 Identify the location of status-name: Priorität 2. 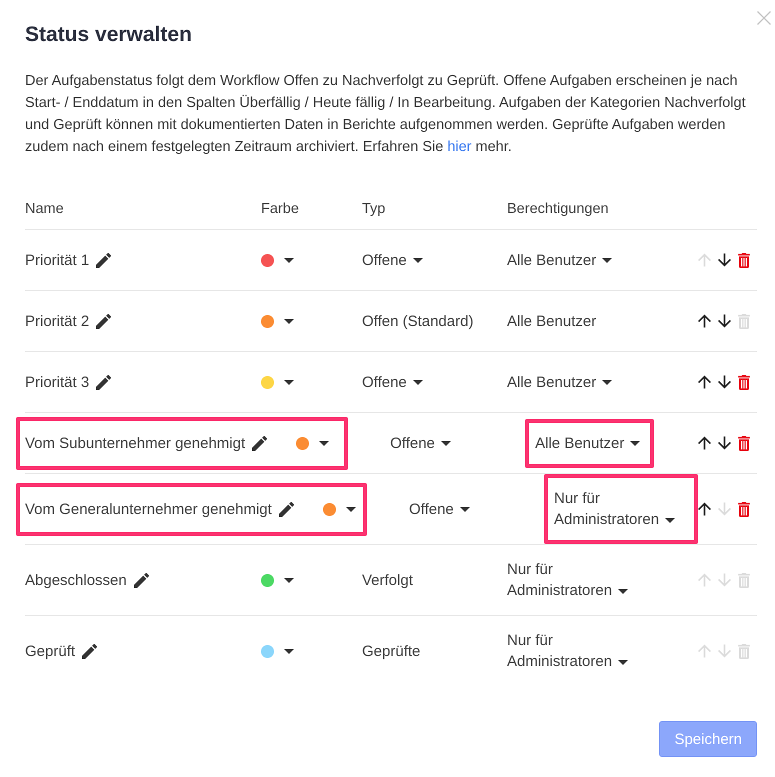
(57, 322).